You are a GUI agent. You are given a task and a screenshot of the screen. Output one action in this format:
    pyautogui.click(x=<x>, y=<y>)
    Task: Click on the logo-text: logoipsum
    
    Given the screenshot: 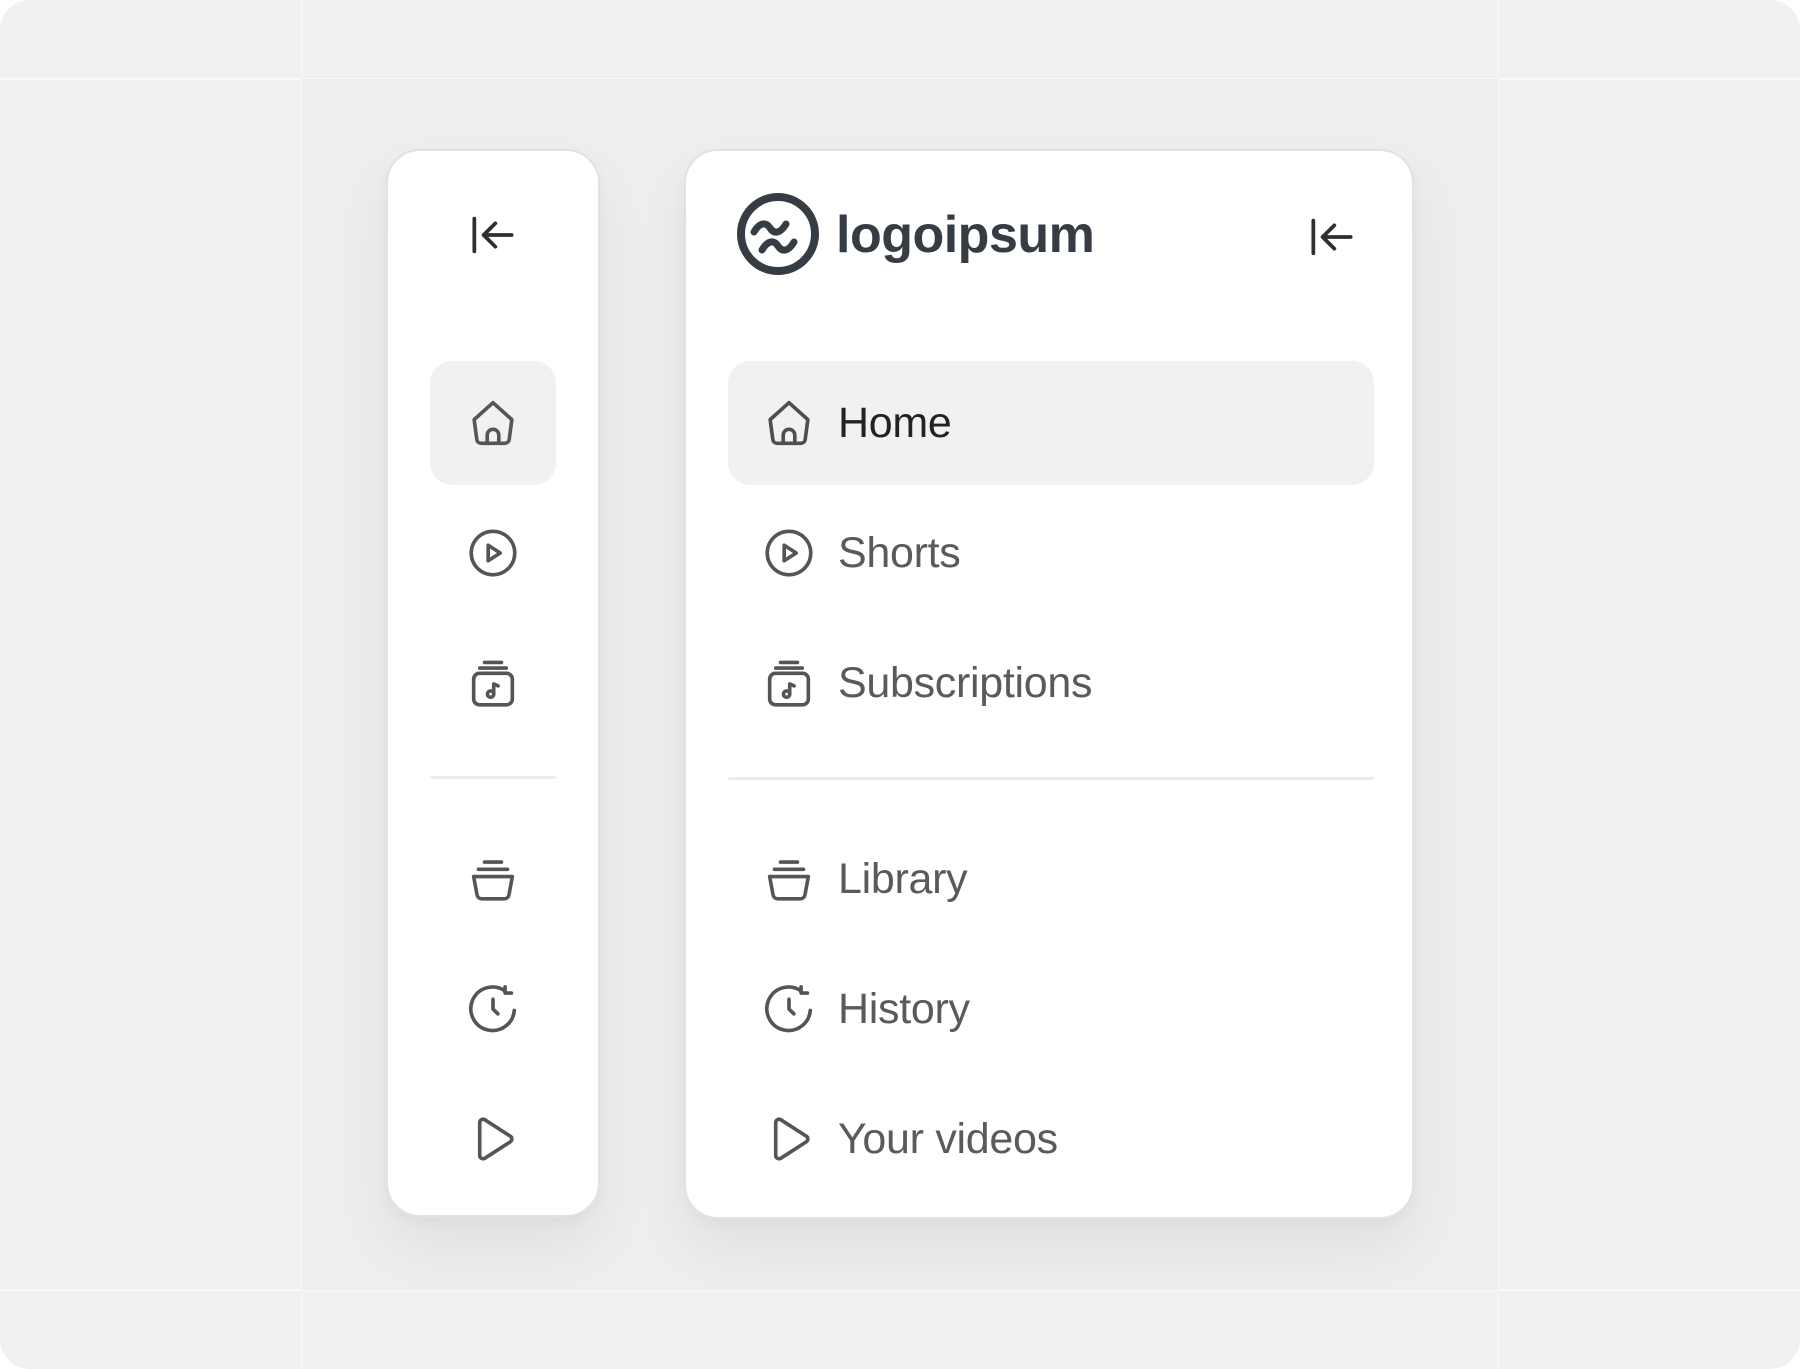 What is the action you would take?
    pyautogui.click(x=965, y=235)
    